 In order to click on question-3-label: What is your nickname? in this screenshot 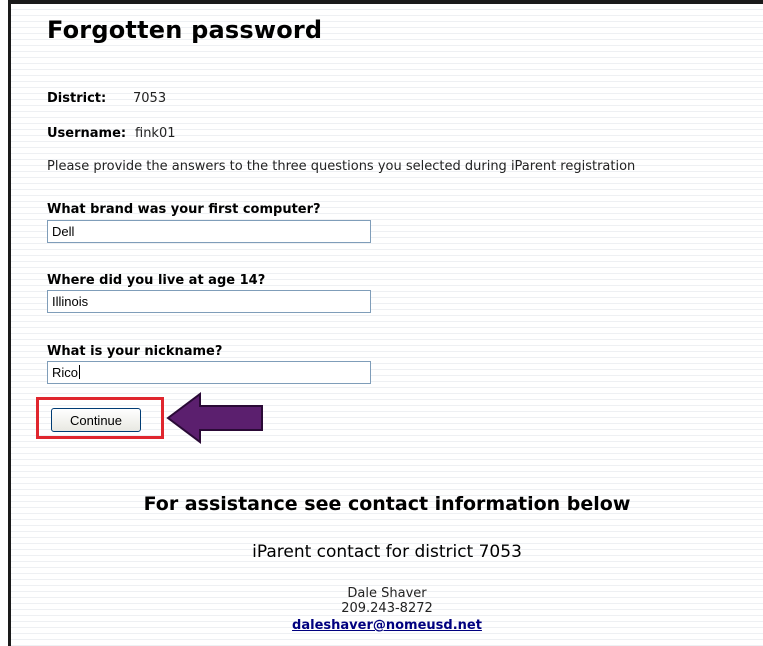, I will do `click(135, 351)`.